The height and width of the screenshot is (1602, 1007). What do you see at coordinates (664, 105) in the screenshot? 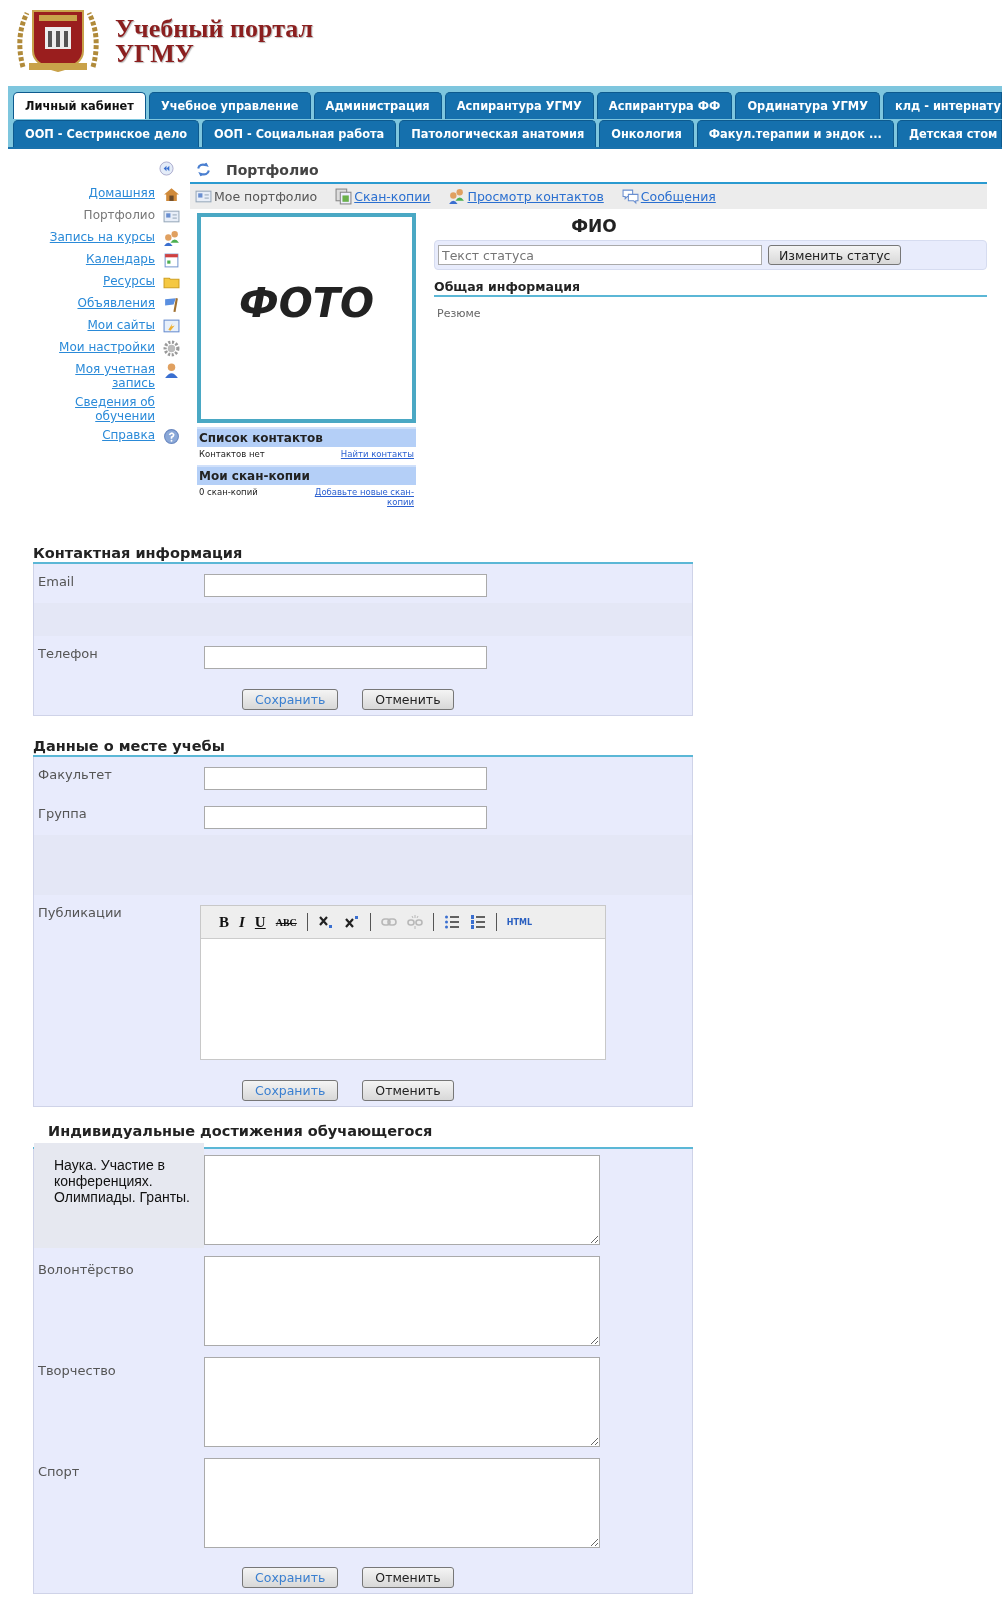
I see `nav-tab: Аспирантура ФФ` at bounding box center [664, 105].